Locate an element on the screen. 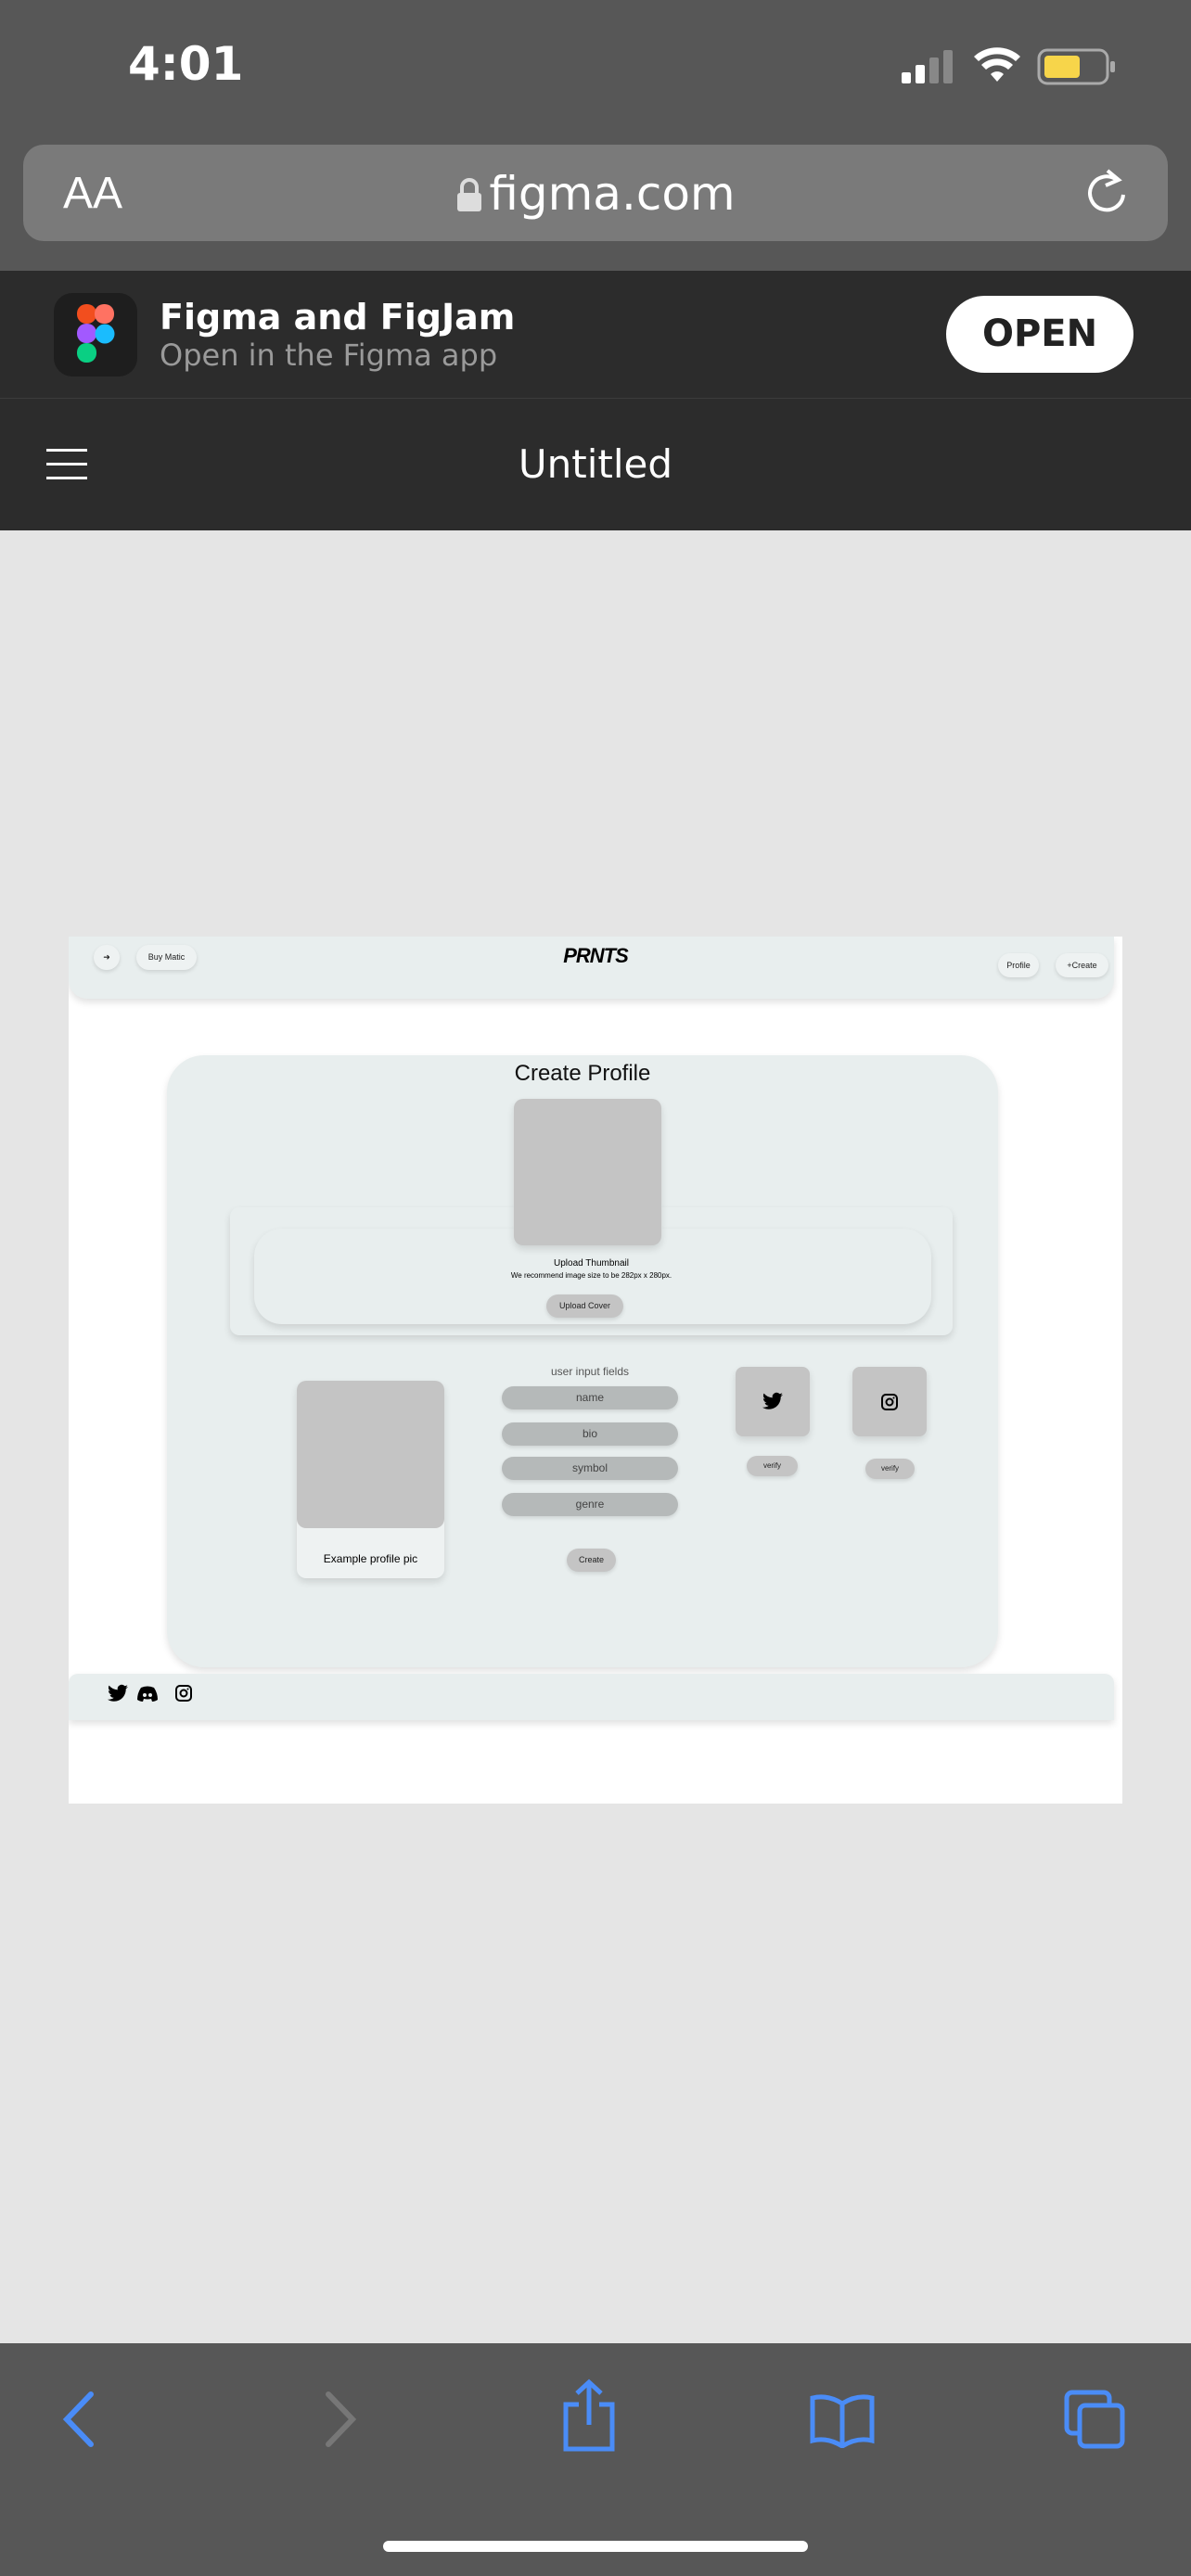 The width and height of the screenshot is (1191, 2576). card-title: Create Profile is located at coordinates (582, 1073).